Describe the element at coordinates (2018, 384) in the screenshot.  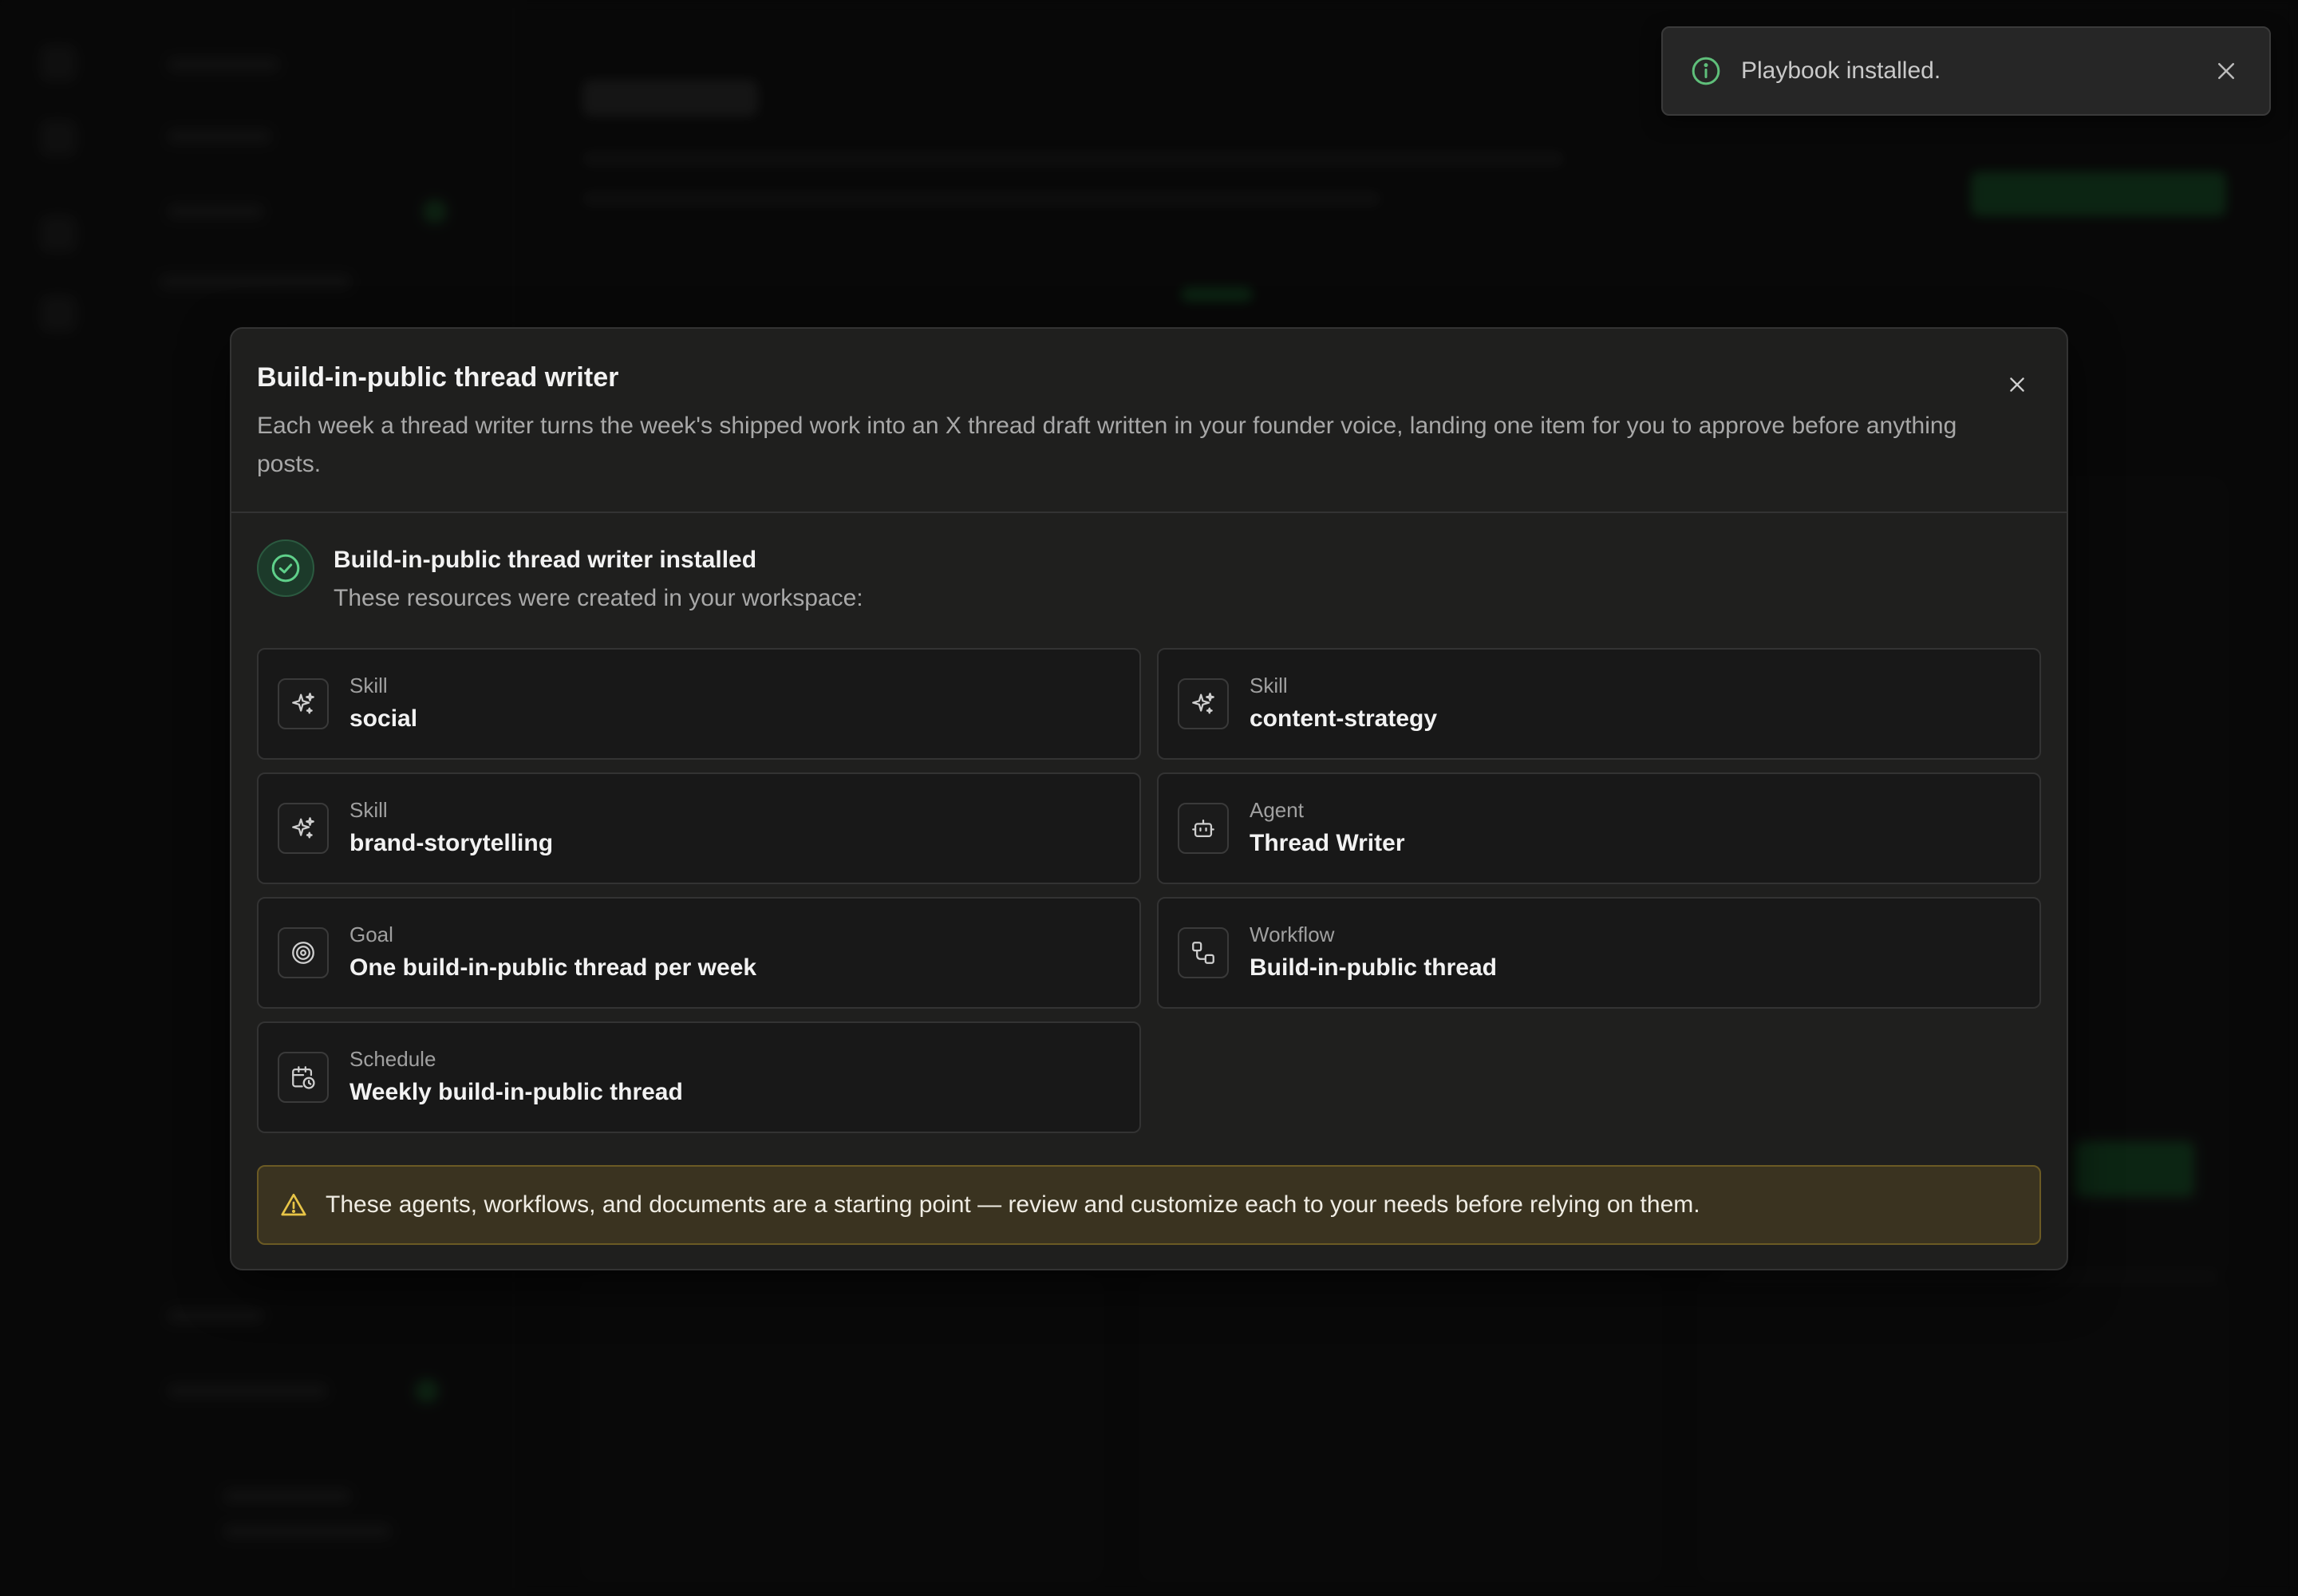
I see `dialog-close-icon` at that location.